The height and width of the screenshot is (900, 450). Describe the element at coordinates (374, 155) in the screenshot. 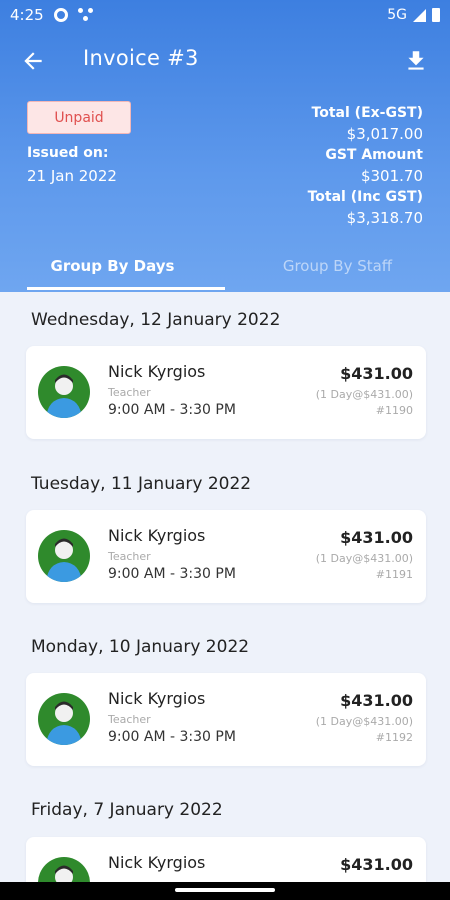

I see `gst-label: GST Amount` at that location.